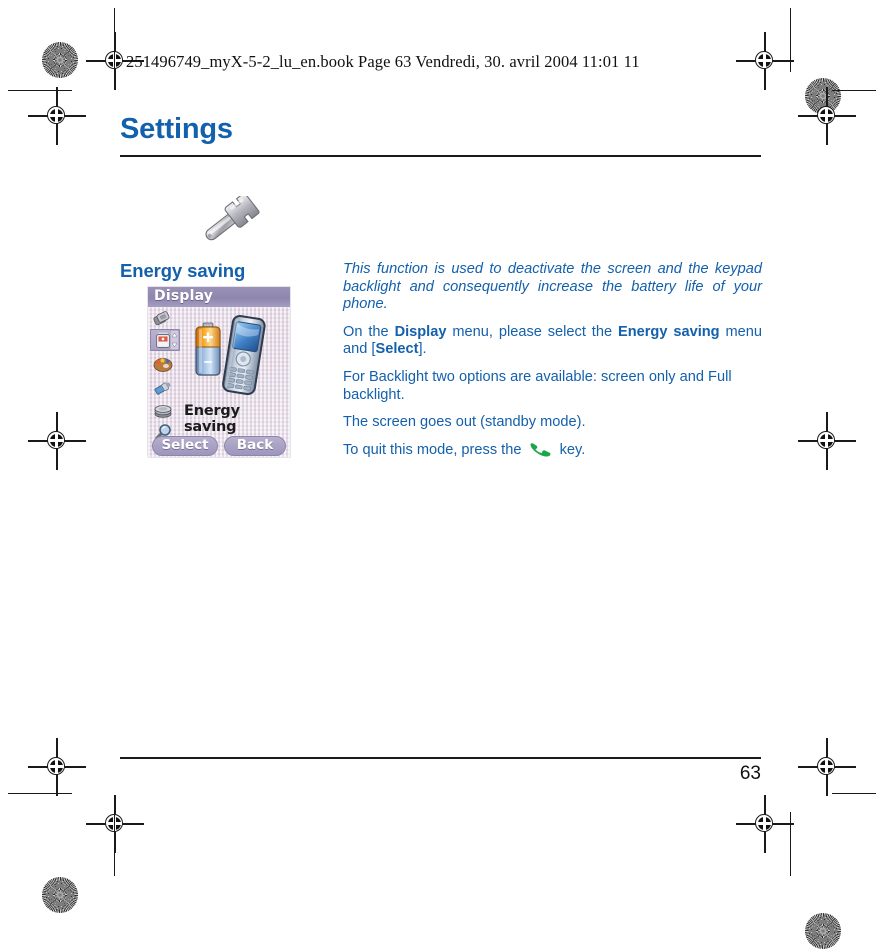  What do you see at coordinates (40, 91) in the screenshot?
I see `trim-line-left-top-horizontal` at bounding box center [40, 91].